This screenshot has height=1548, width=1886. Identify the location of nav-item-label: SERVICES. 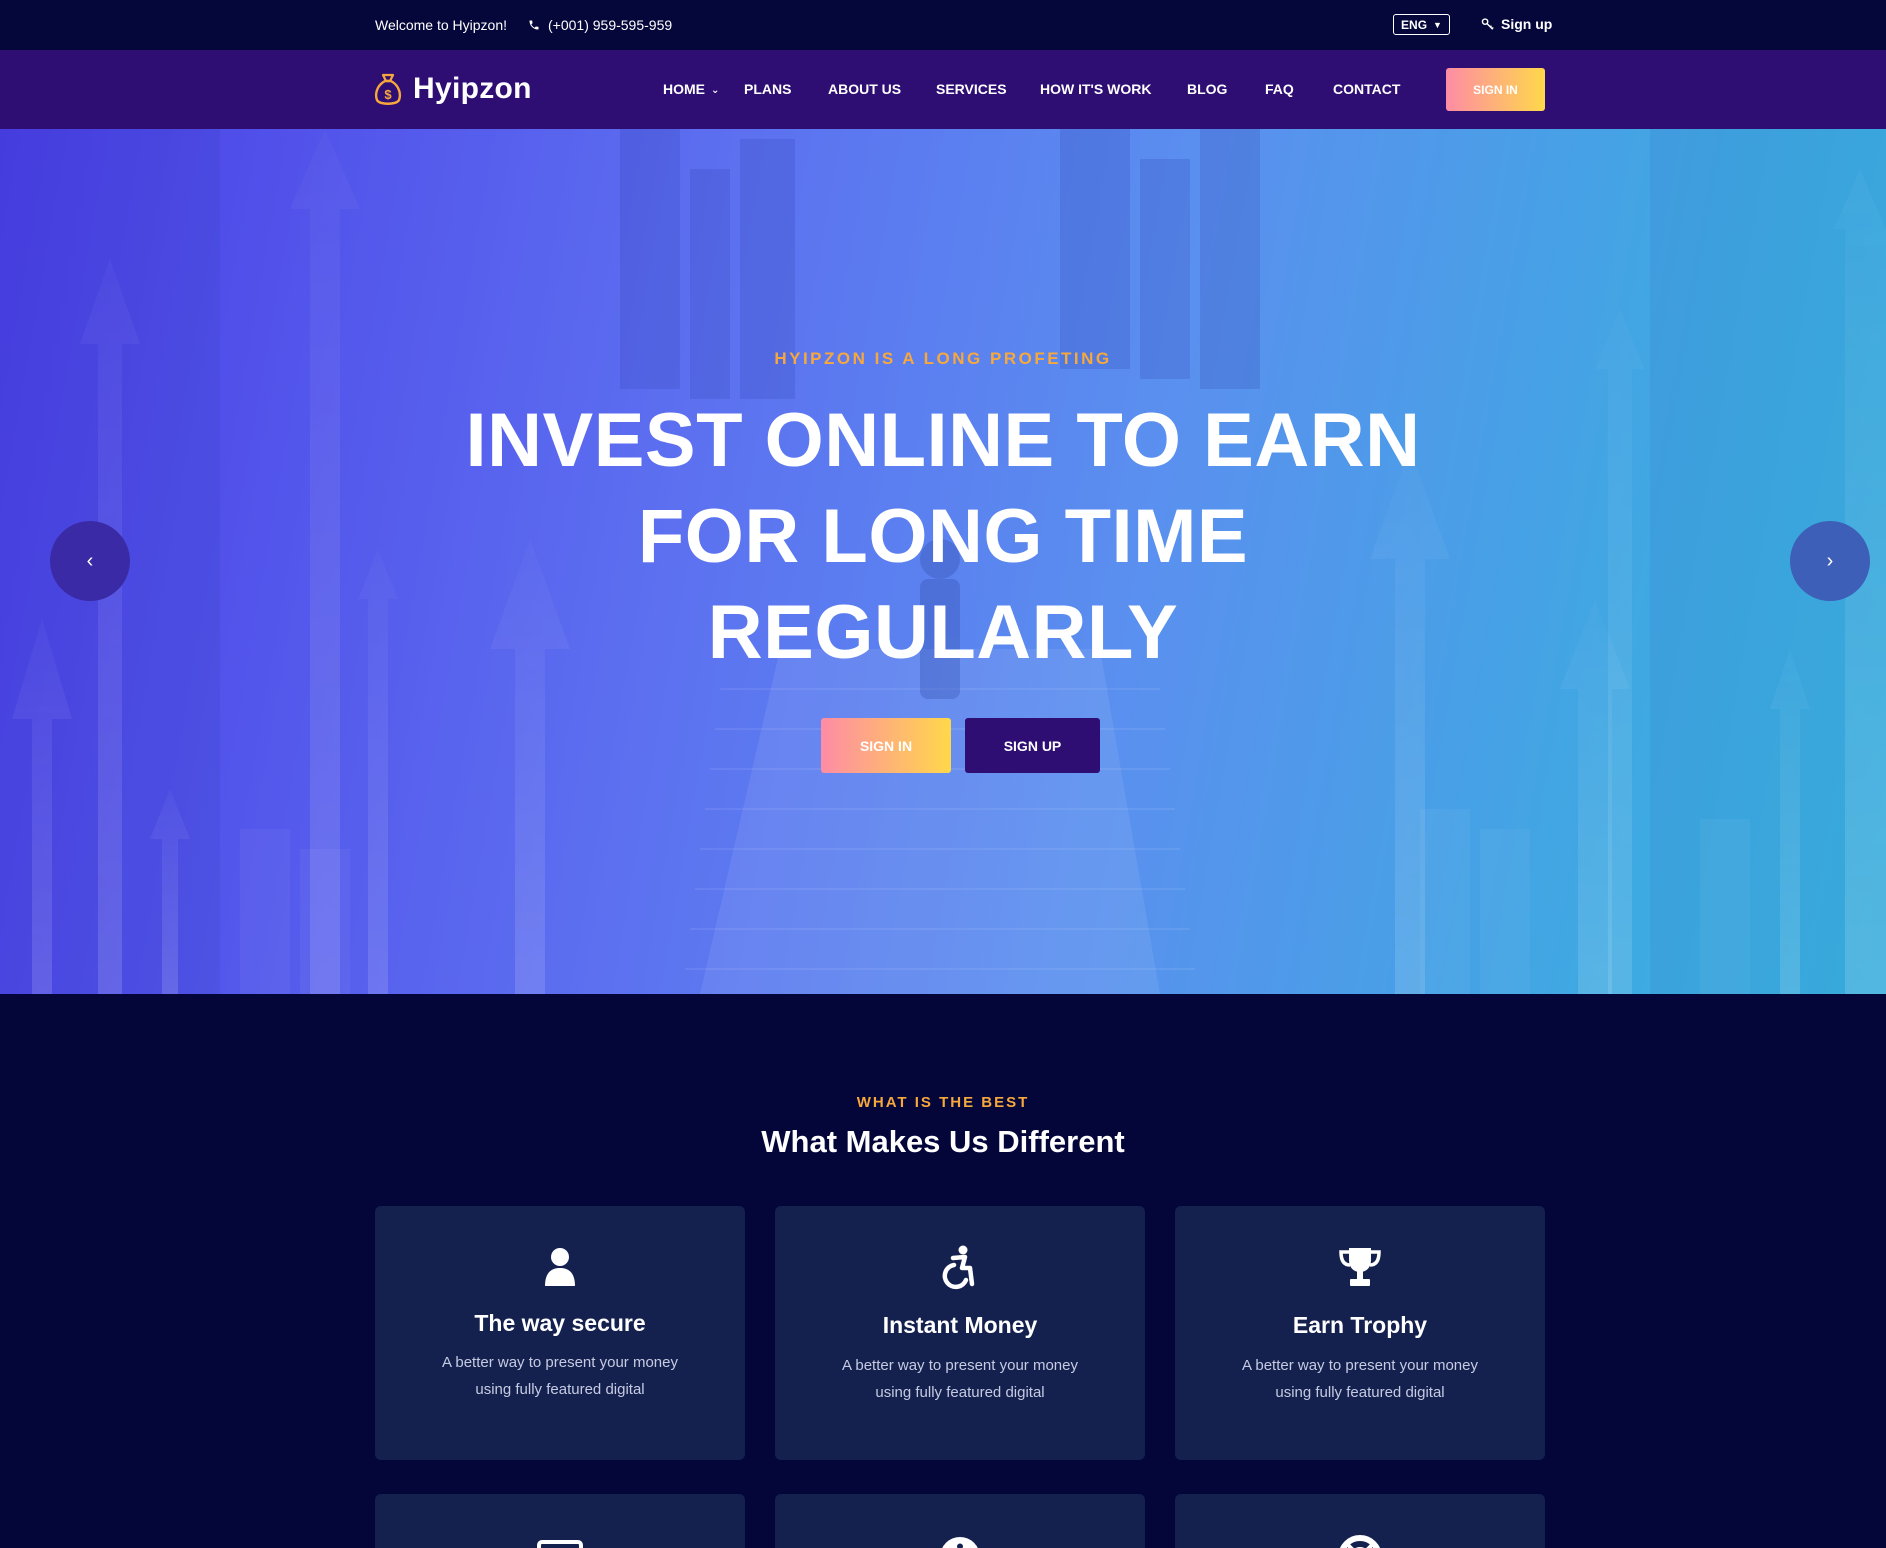
(971, 89).